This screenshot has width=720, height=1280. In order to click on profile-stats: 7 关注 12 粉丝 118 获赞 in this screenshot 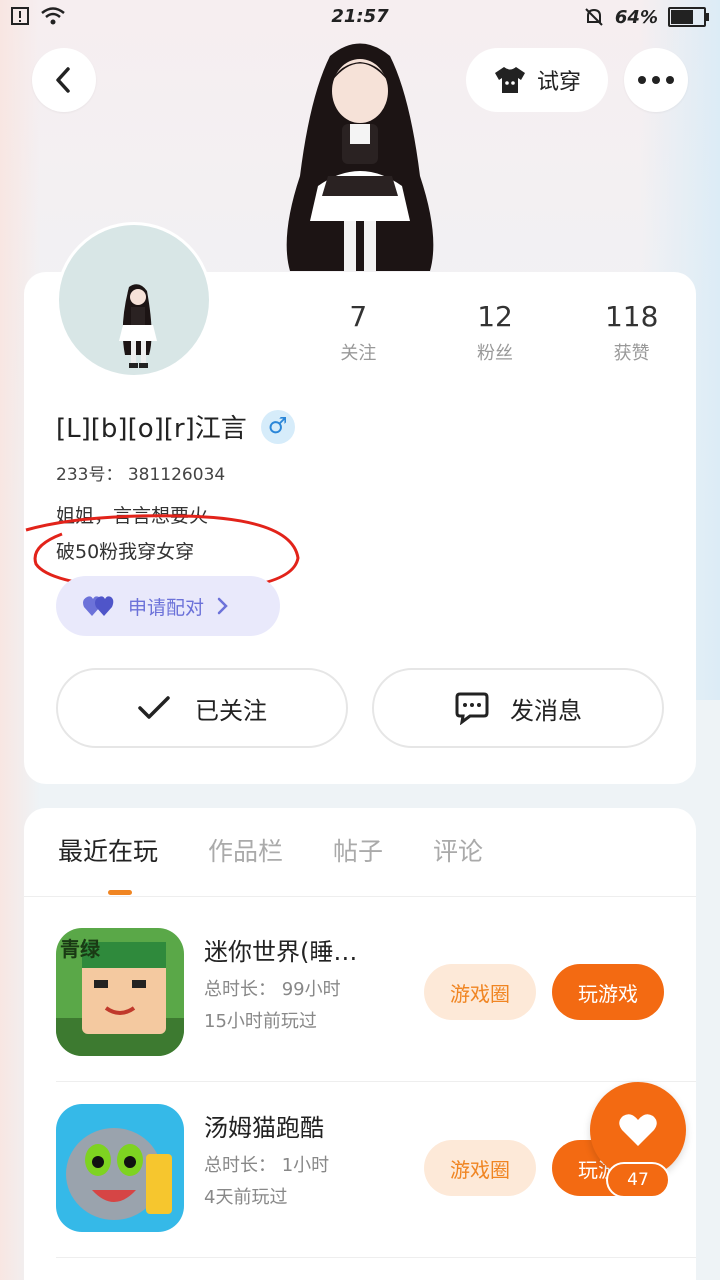, I will do `click(495, 340)`.